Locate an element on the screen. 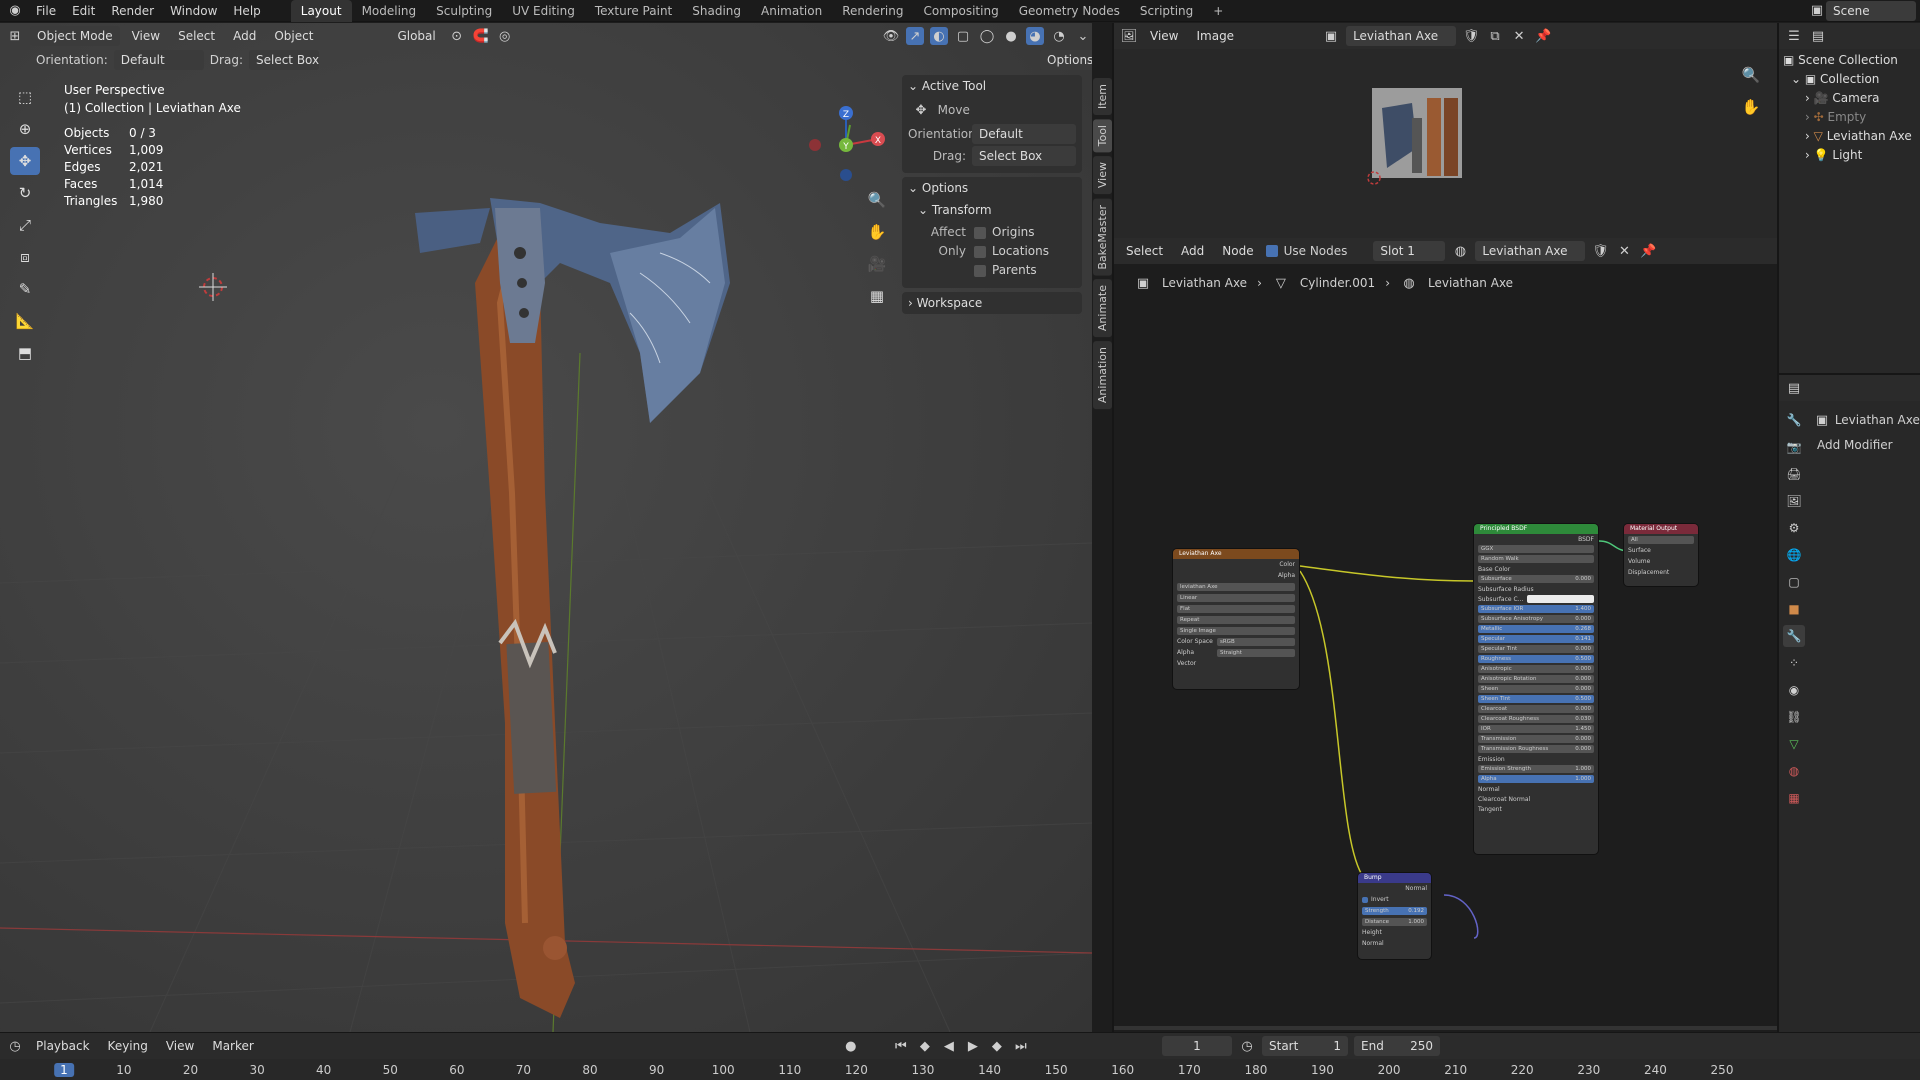  bsdf-input-row: Clearcoat Normal is located at coordinates (1536, 799).